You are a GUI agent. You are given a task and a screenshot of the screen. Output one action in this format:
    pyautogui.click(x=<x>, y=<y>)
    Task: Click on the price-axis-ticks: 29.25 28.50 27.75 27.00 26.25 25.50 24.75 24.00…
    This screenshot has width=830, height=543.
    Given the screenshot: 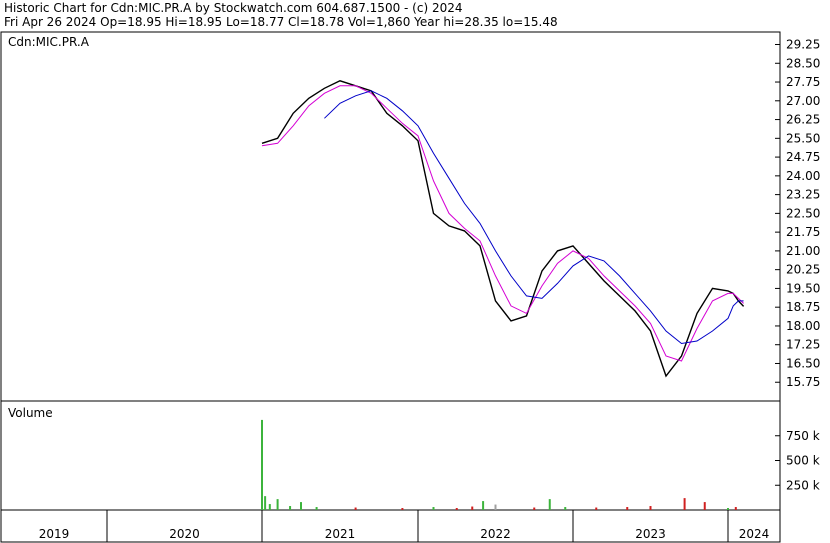 What is the action you would take?
    pyautogui.click(x=797, y=213)
    